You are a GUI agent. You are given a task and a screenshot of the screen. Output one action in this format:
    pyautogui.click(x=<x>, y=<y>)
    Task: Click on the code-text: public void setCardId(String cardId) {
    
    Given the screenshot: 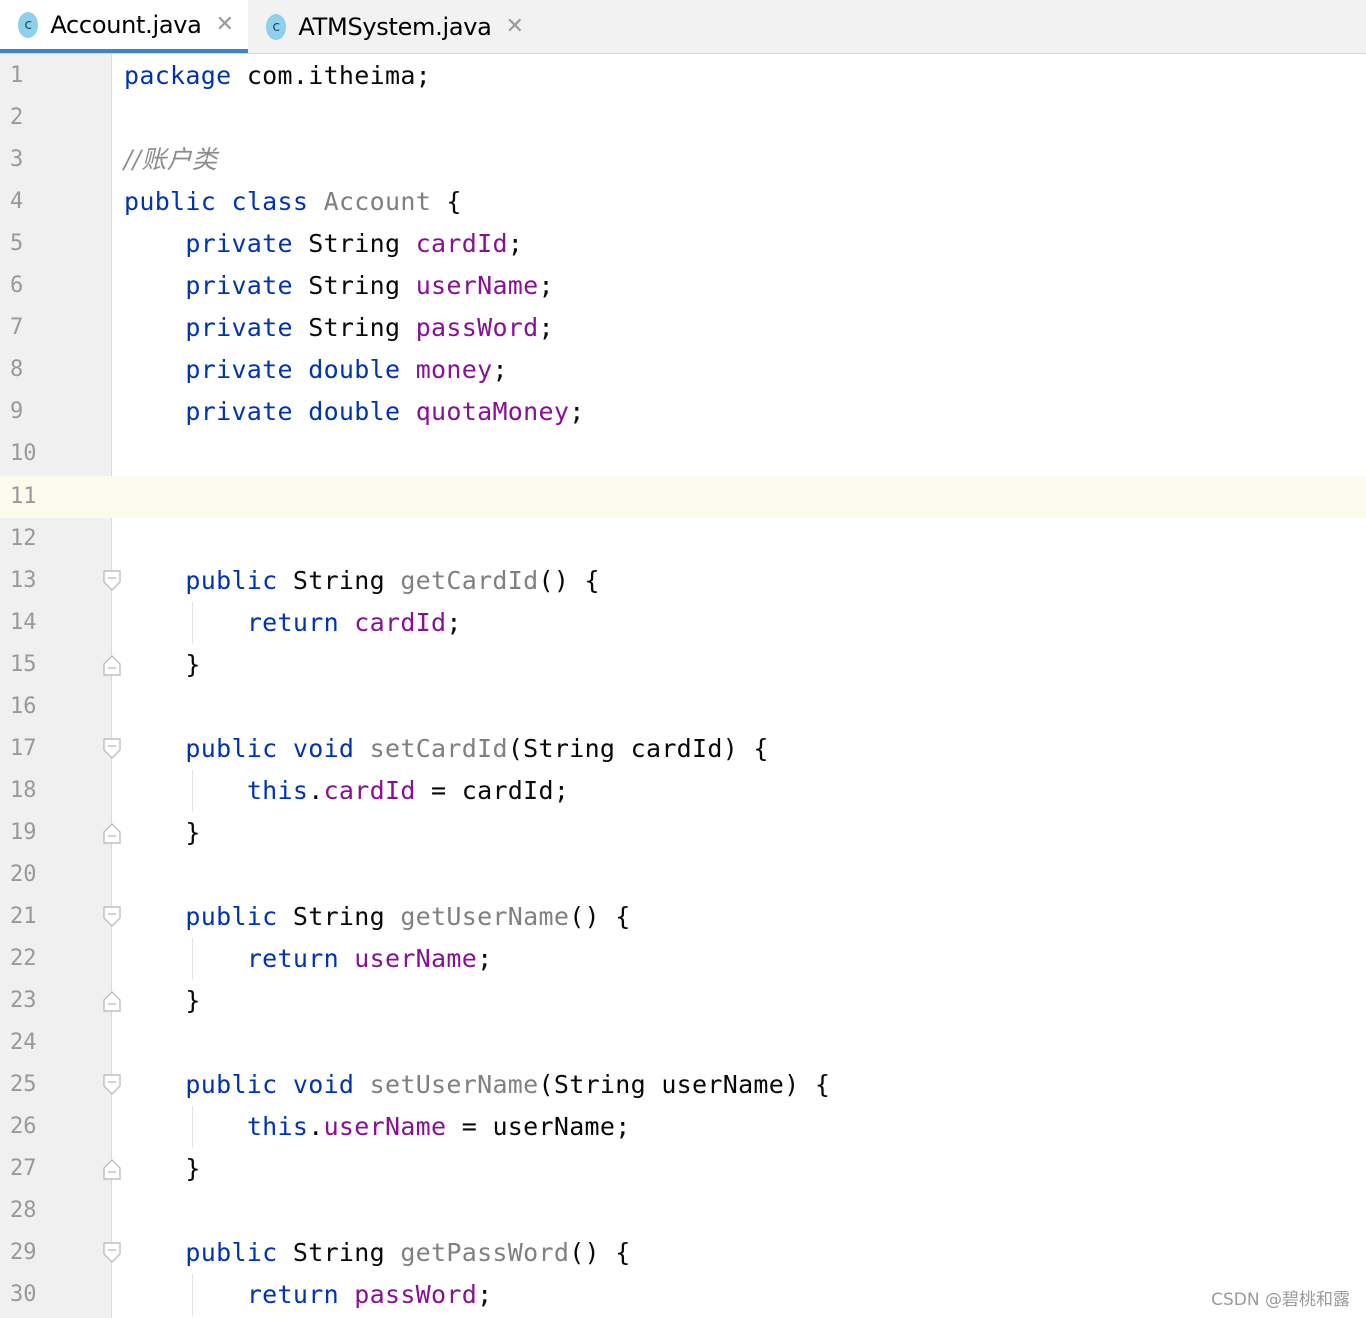 What is the action you would take?
    pyautogui.click(x=446, y=749)
    